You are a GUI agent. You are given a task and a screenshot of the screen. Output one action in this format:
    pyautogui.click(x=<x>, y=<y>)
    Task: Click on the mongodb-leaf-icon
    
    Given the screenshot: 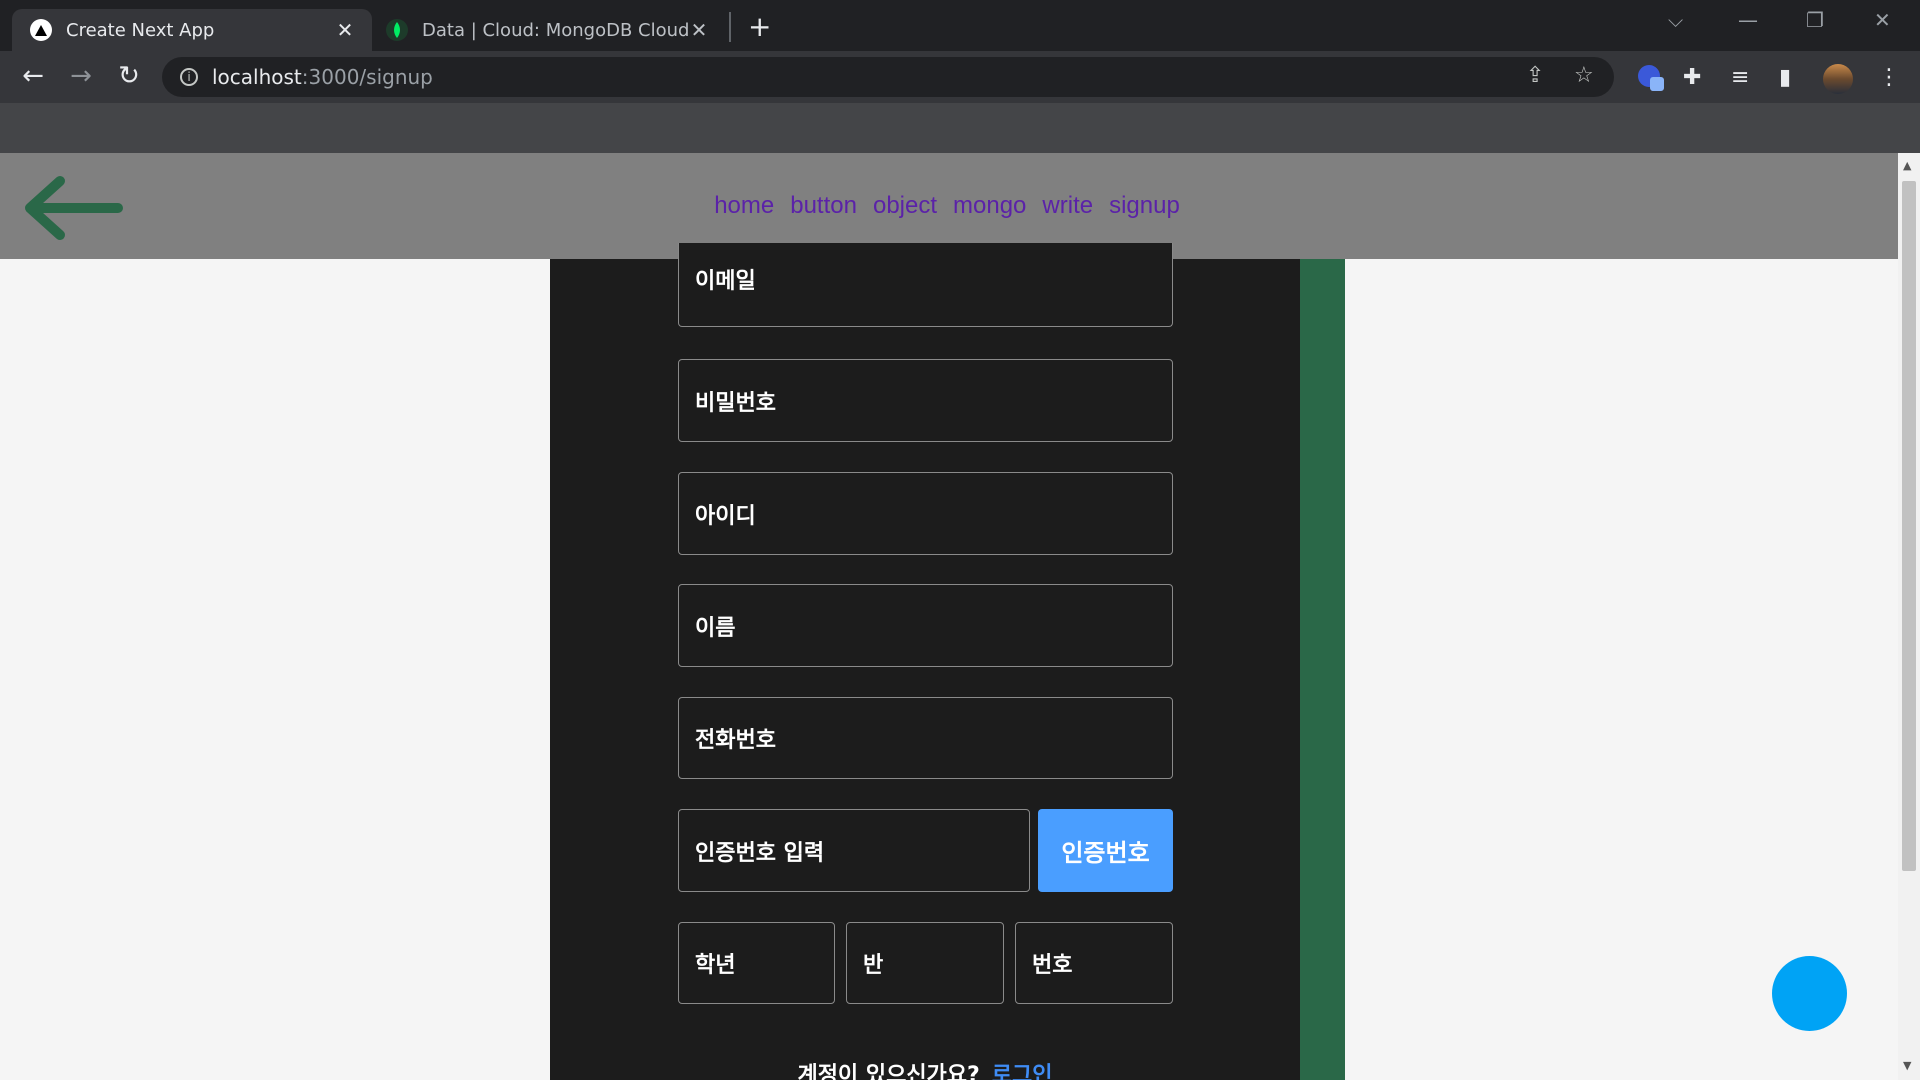 What is the action you would take?
    pyautogui.click(x=397, y=30)
    